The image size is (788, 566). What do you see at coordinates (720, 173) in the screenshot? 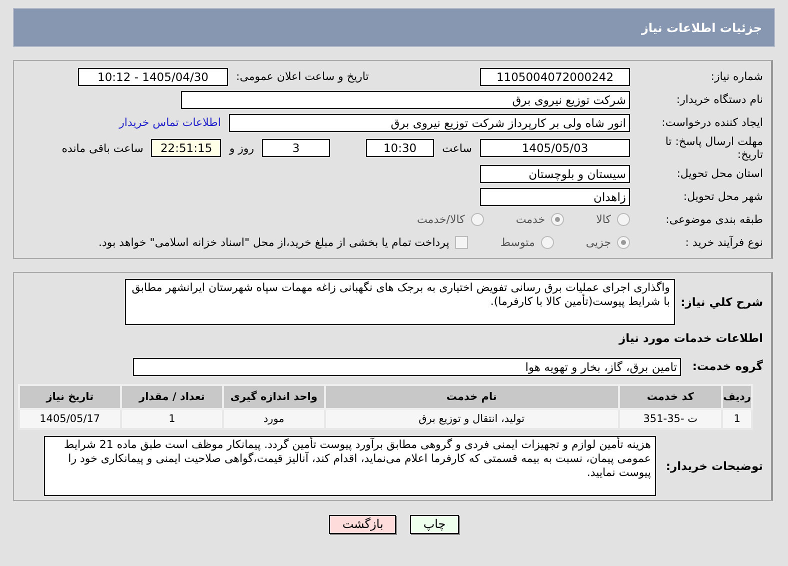
I see `field-label: استان محل تحویل:` at bounding box center [720, 173].